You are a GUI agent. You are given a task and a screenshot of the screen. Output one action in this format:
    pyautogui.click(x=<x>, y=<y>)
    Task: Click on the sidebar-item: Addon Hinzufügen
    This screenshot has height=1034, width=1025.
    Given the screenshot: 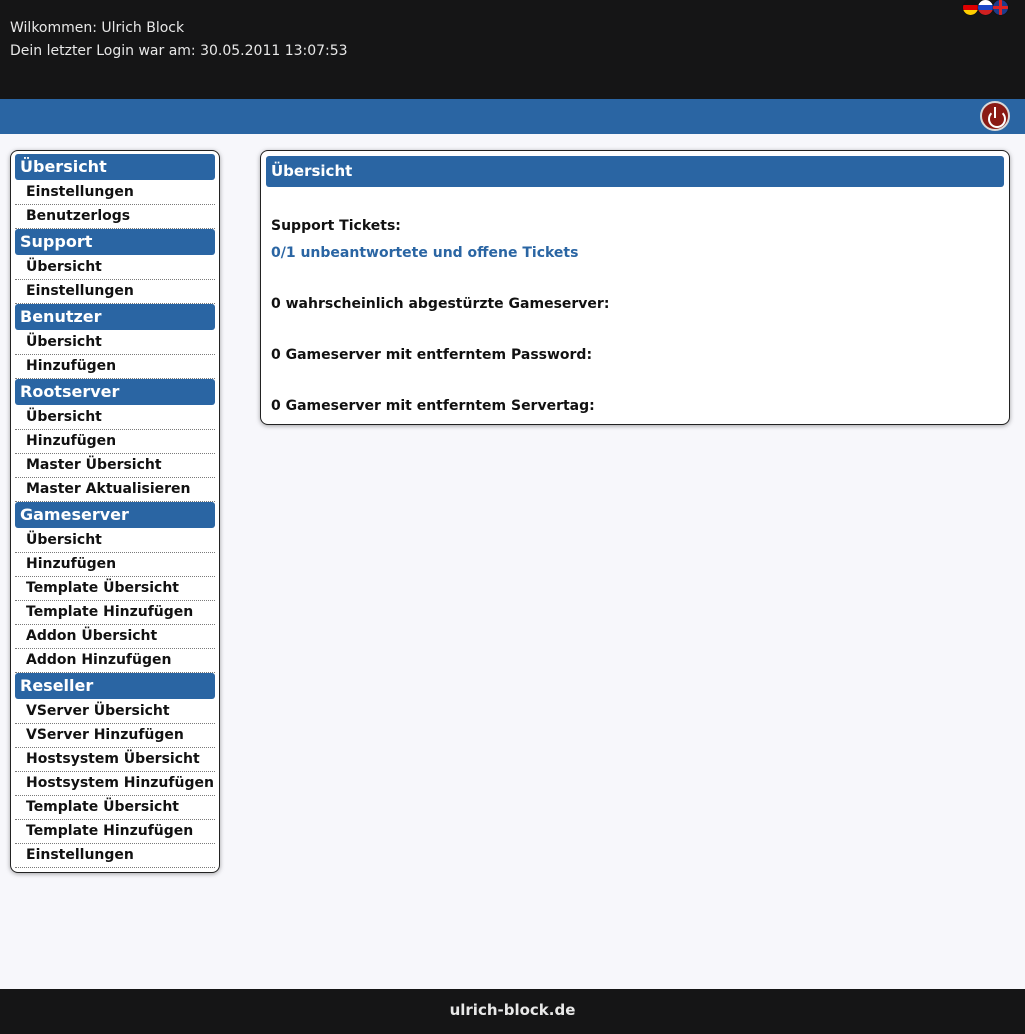 What is the action you would take?
    pyautogui.click(x=115, y=661)
    